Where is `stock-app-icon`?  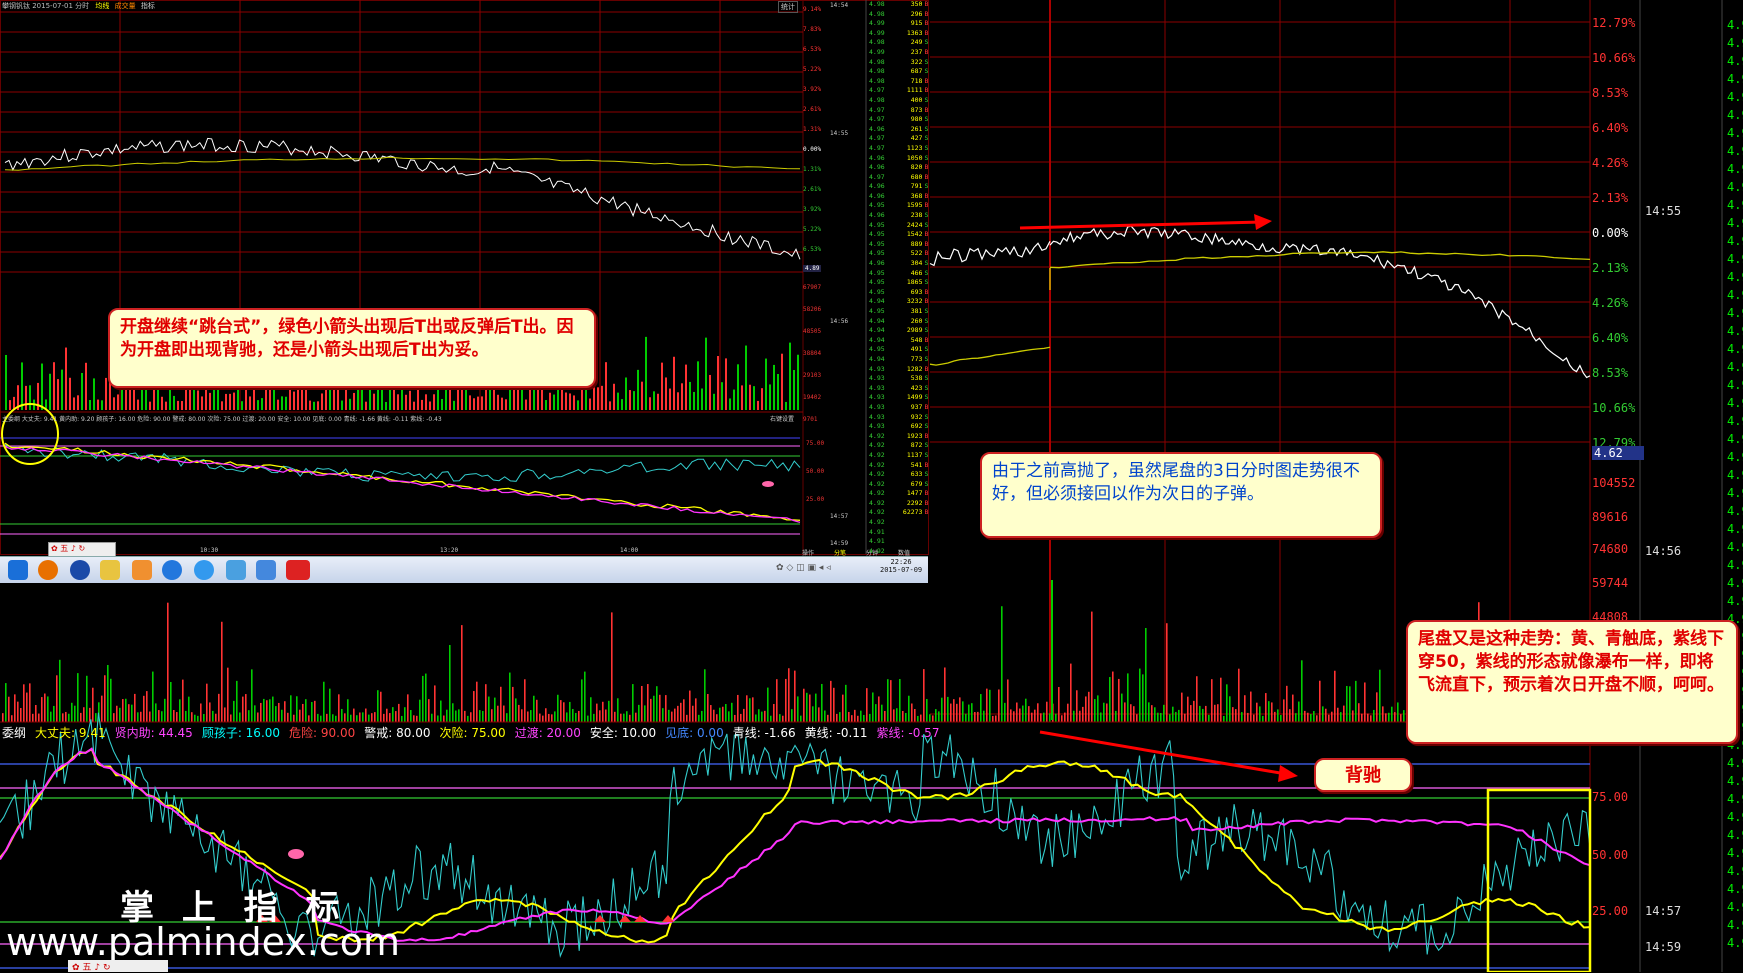 stock-app-icon is located at coordinates (298, 570).